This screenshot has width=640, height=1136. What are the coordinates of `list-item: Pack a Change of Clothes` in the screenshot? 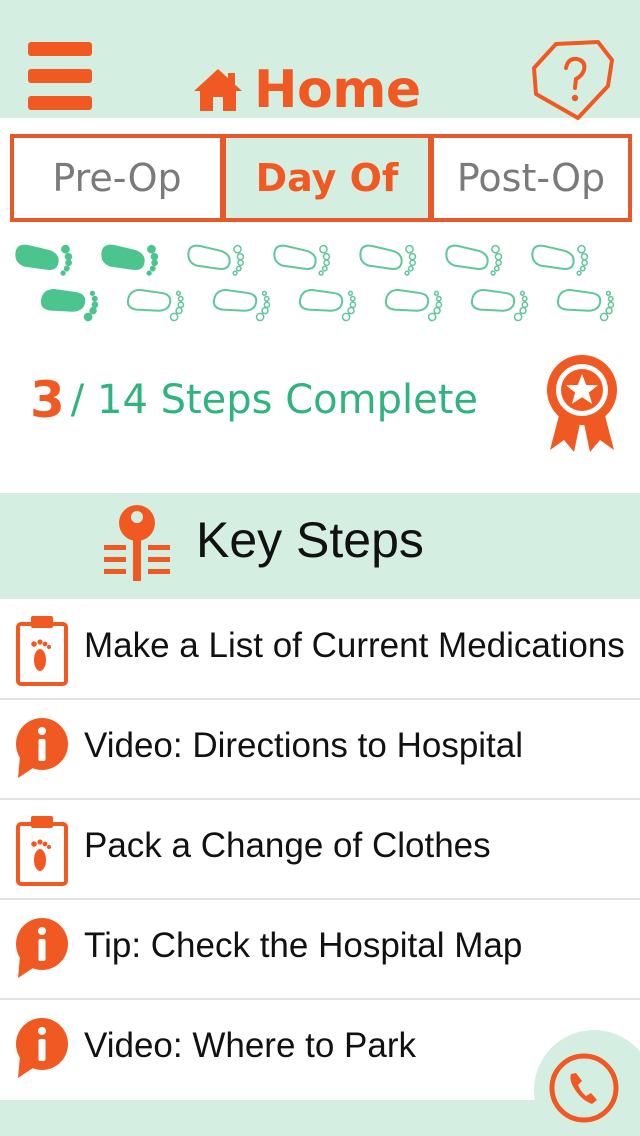 It's located at (320, 850).